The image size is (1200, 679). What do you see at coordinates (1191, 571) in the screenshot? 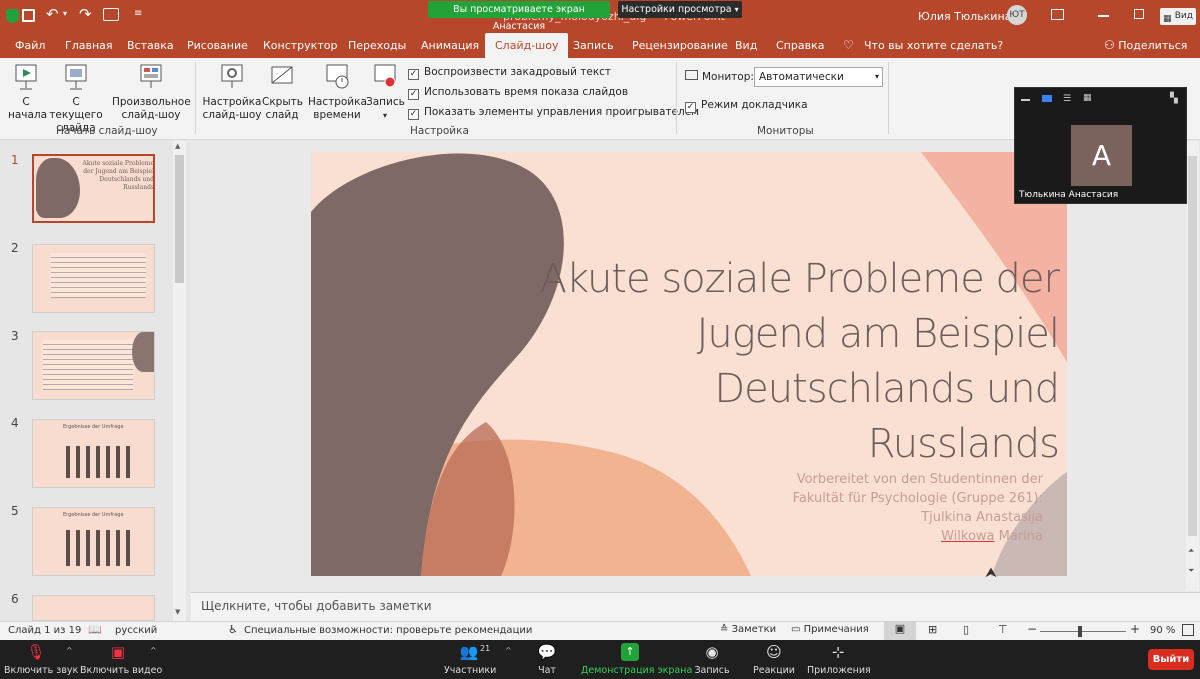
I see `next-slide-icon: ⏷` at bounding box center [1191, 571].